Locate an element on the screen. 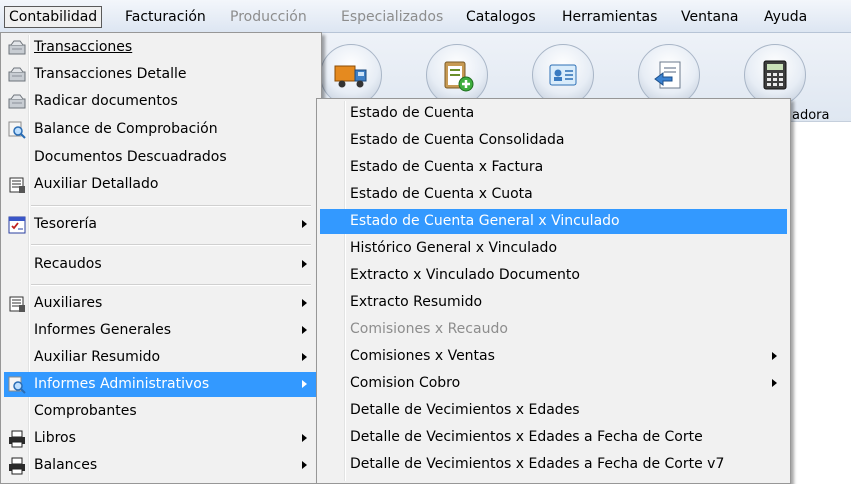 This screenshot has height=484, width=851. toolbar-calculator-label: adora is located at coordinates (811, 115).